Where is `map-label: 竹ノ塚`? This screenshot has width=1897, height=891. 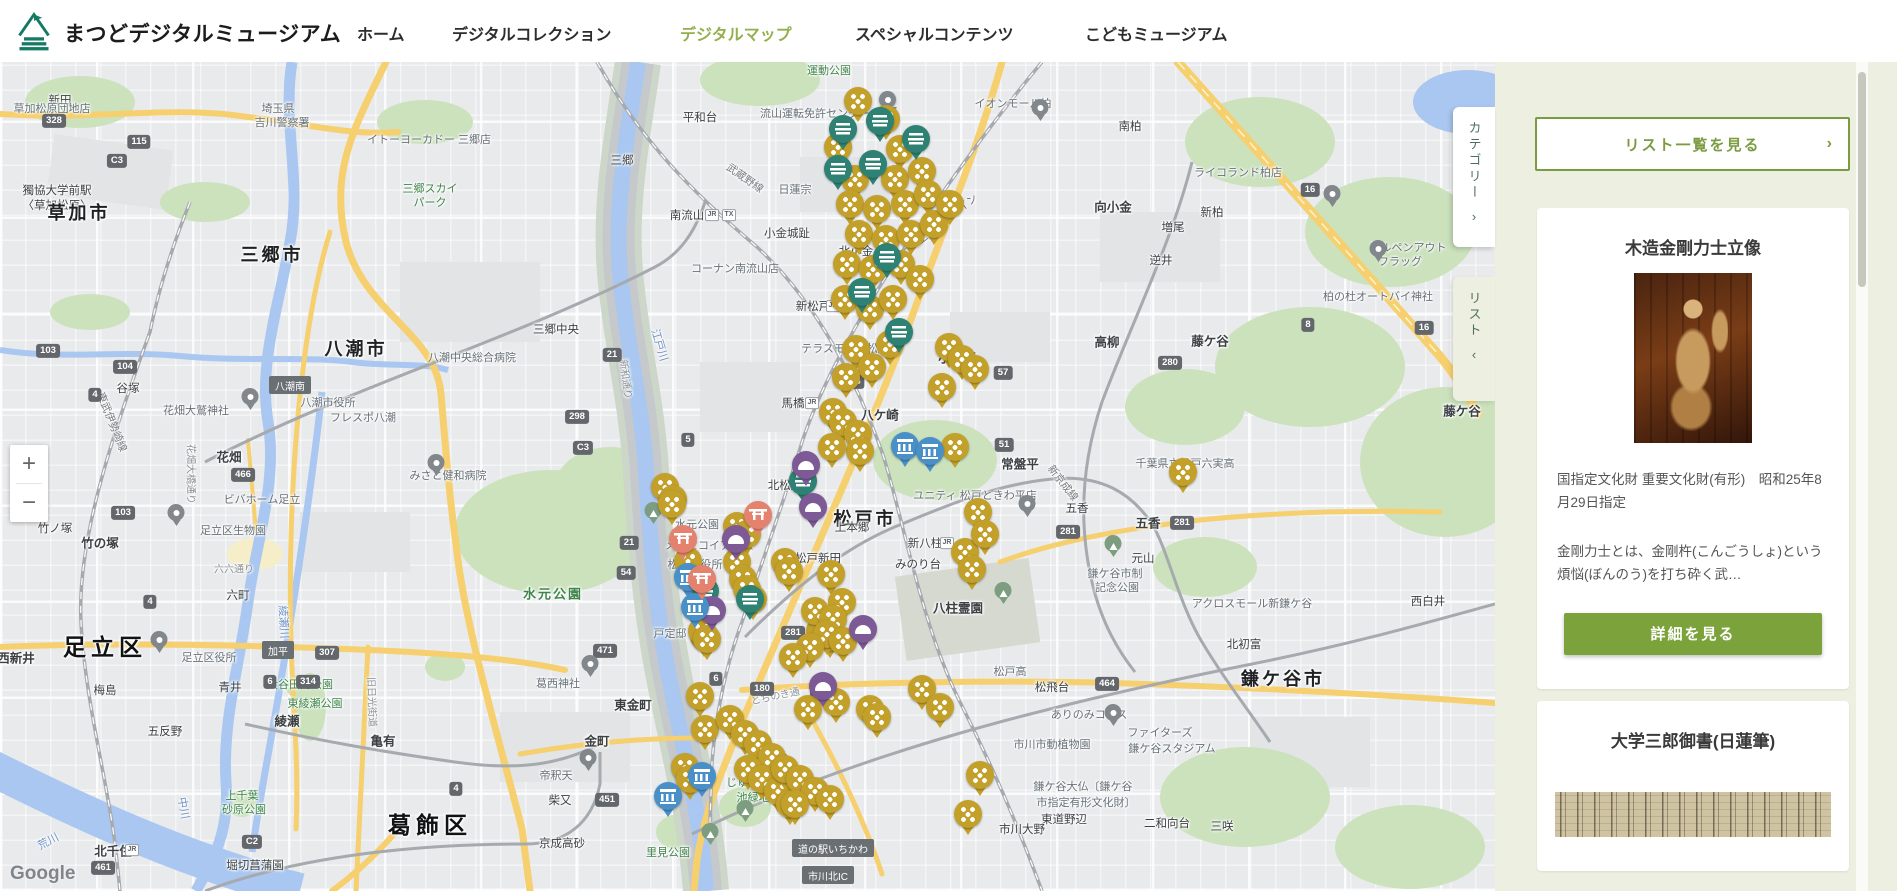 map-label: 竹ノ塚 is located at coordinates (55, 529).